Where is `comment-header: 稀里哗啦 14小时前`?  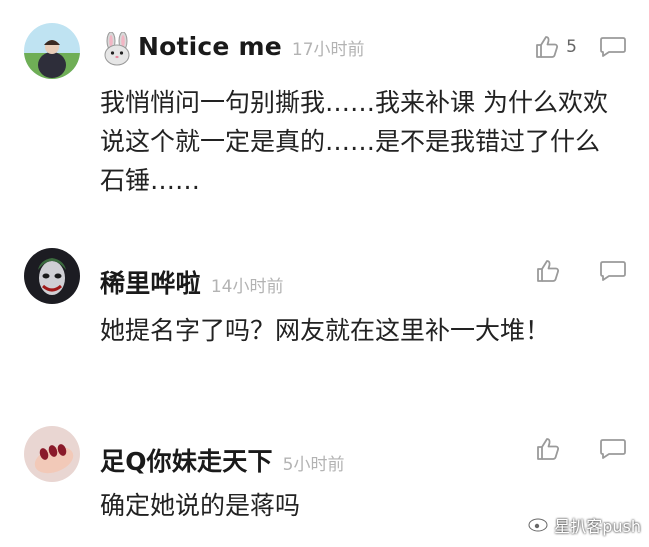 comment-header: 稀里哗啦 14小时前 is located at coordinates (191, 282).